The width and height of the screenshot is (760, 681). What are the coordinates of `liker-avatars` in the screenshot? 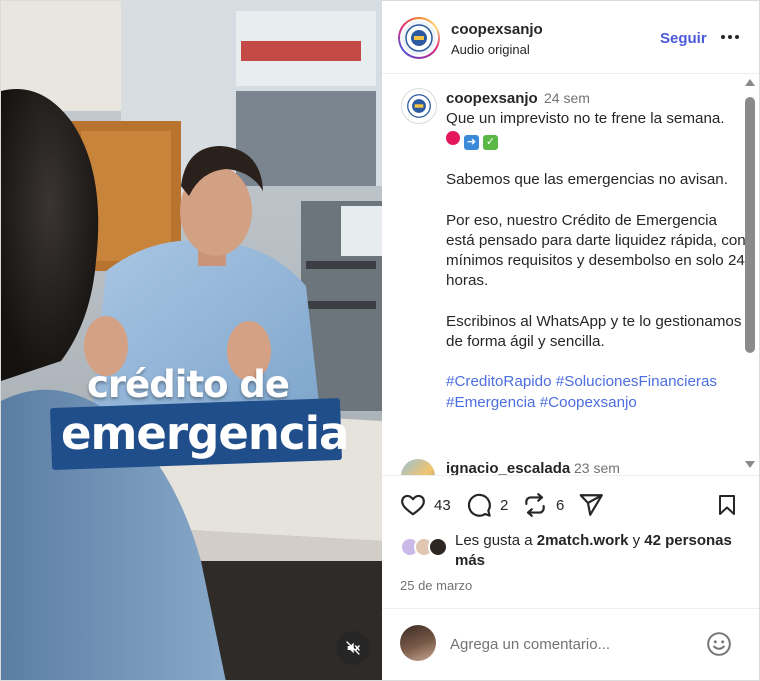 It's located at (426, 548).